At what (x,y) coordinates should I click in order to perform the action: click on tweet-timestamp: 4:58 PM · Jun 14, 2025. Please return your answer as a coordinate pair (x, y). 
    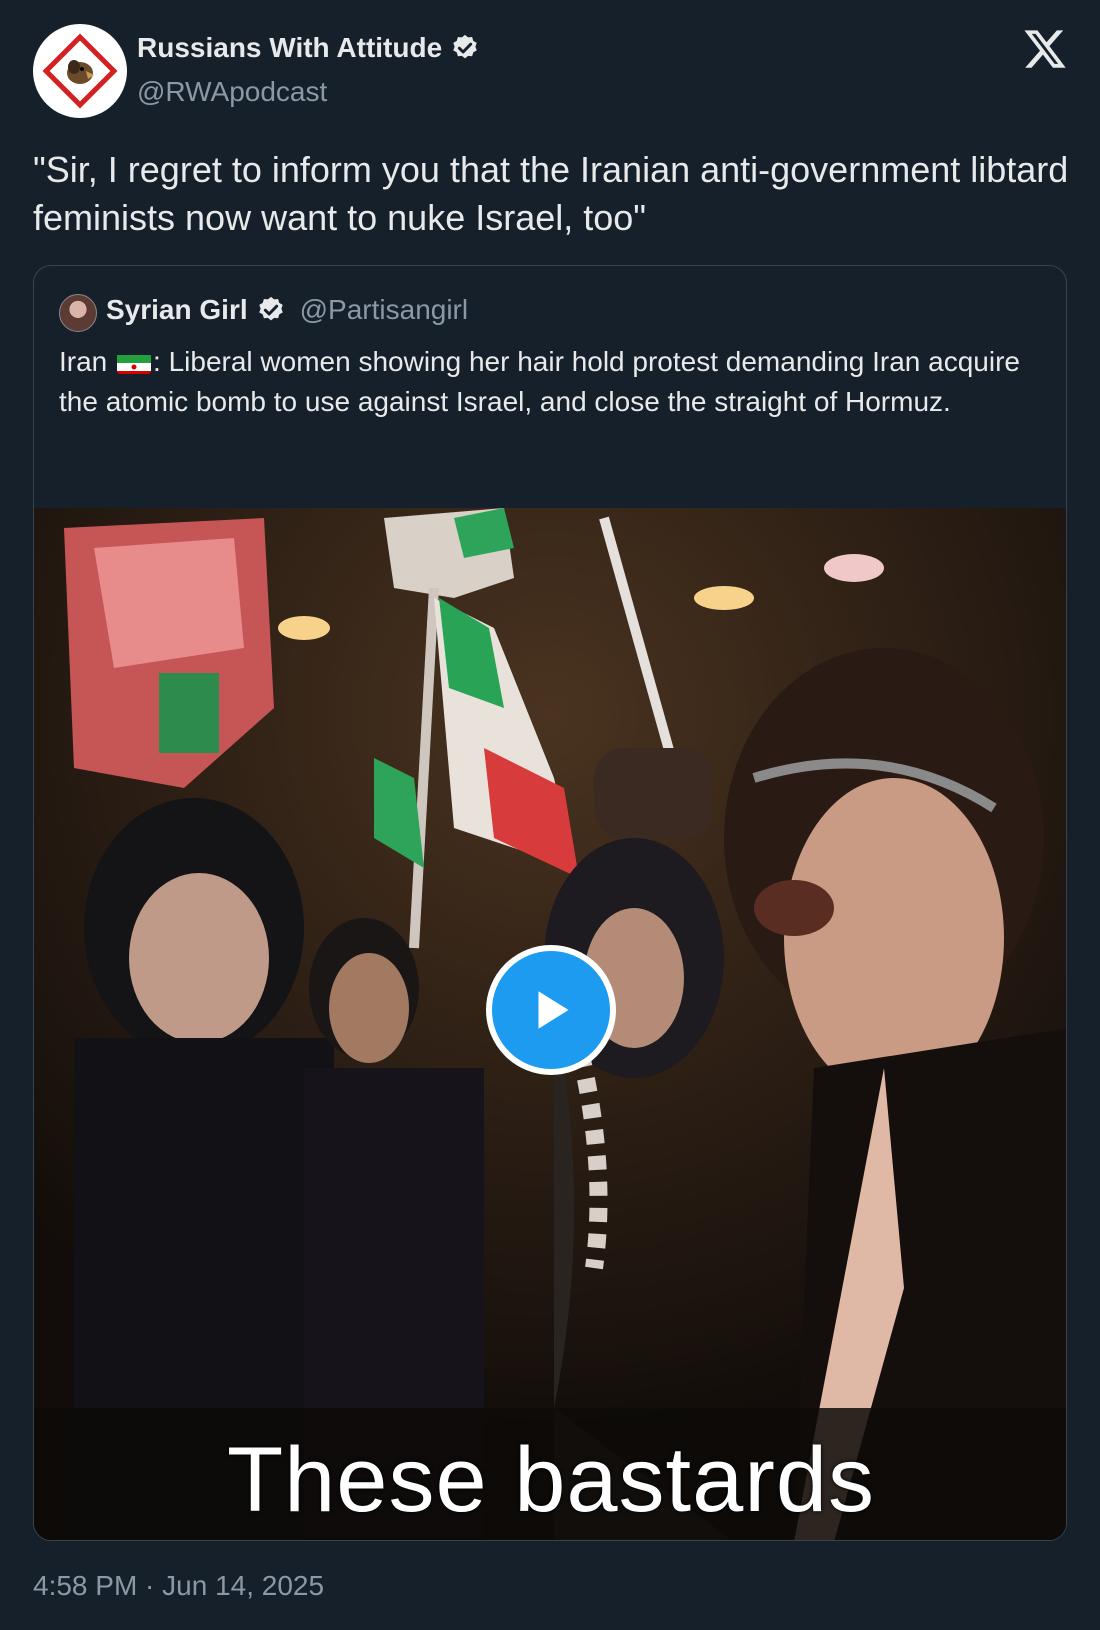
    Looking at the image, I should click on (178, 1586).